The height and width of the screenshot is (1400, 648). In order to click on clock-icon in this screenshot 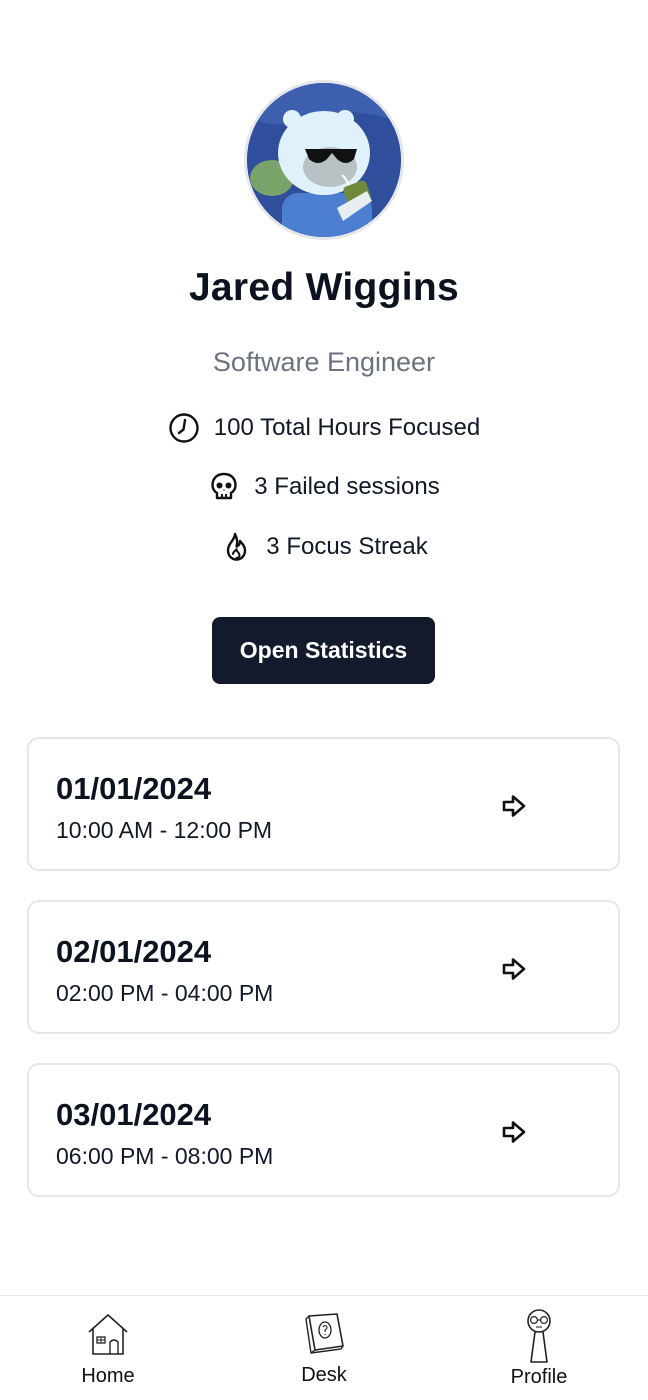, I will do `click(184, 428)`.